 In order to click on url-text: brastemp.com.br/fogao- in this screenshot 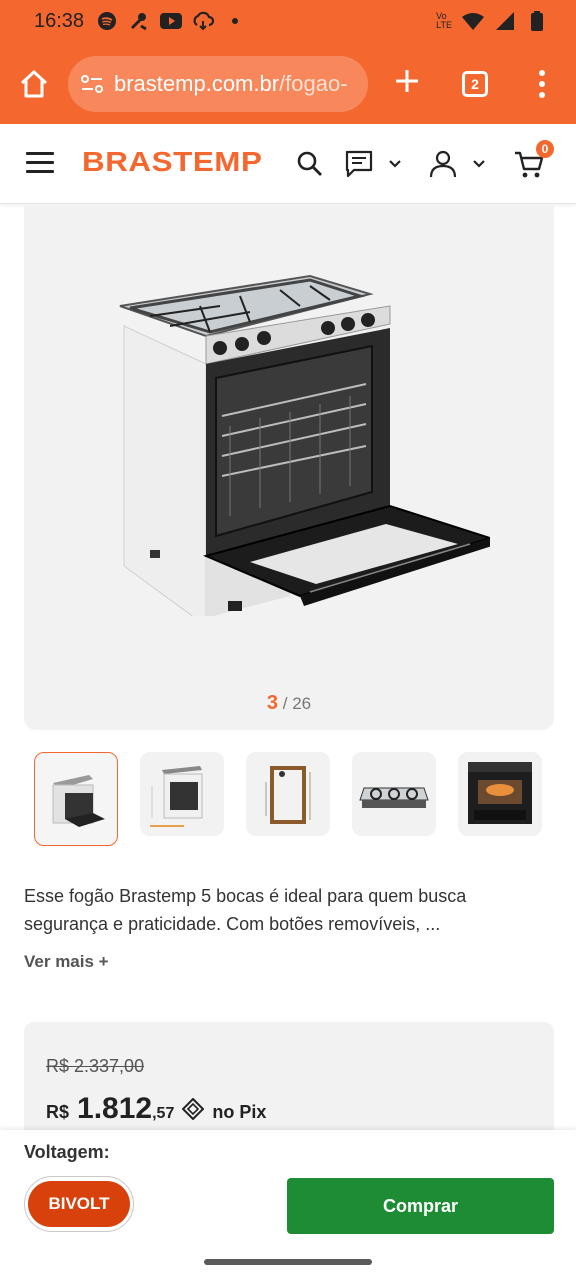, I will do `click(231, 84)`.